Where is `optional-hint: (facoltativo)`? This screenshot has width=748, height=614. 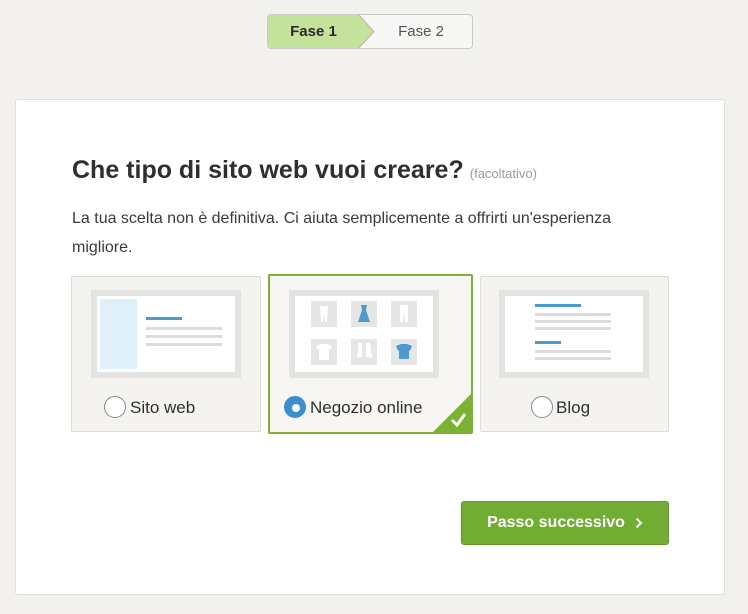 optional-hint: (facoltativo) is located at coordinates (503, 173).